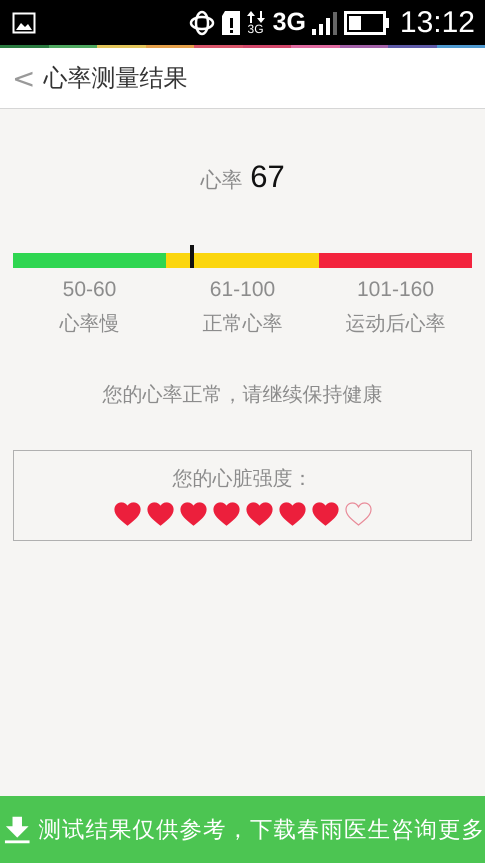 The height and width of the screenshot is (863, 485). Describe the element at coordinates (255, 16) in the screenshot. I see `data-arrows-icon` at that location.